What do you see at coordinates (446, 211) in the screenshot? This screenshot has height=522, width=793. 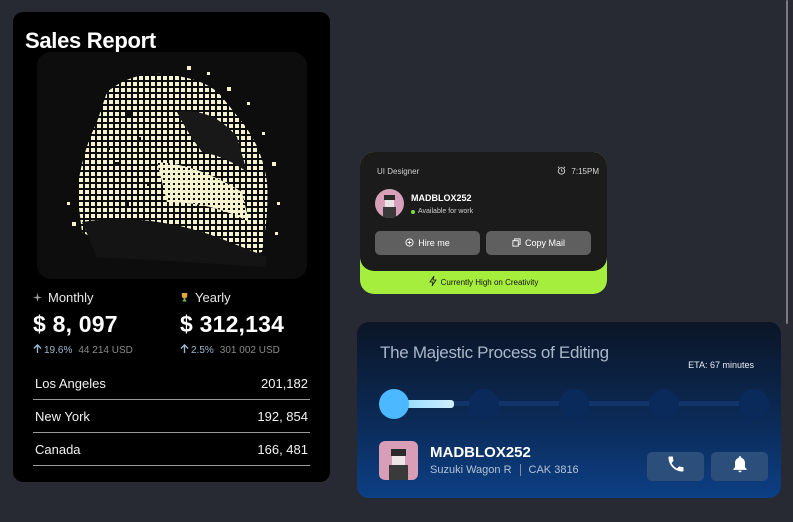 I see `status-text: Available for work` at bounding box center [446, 211].